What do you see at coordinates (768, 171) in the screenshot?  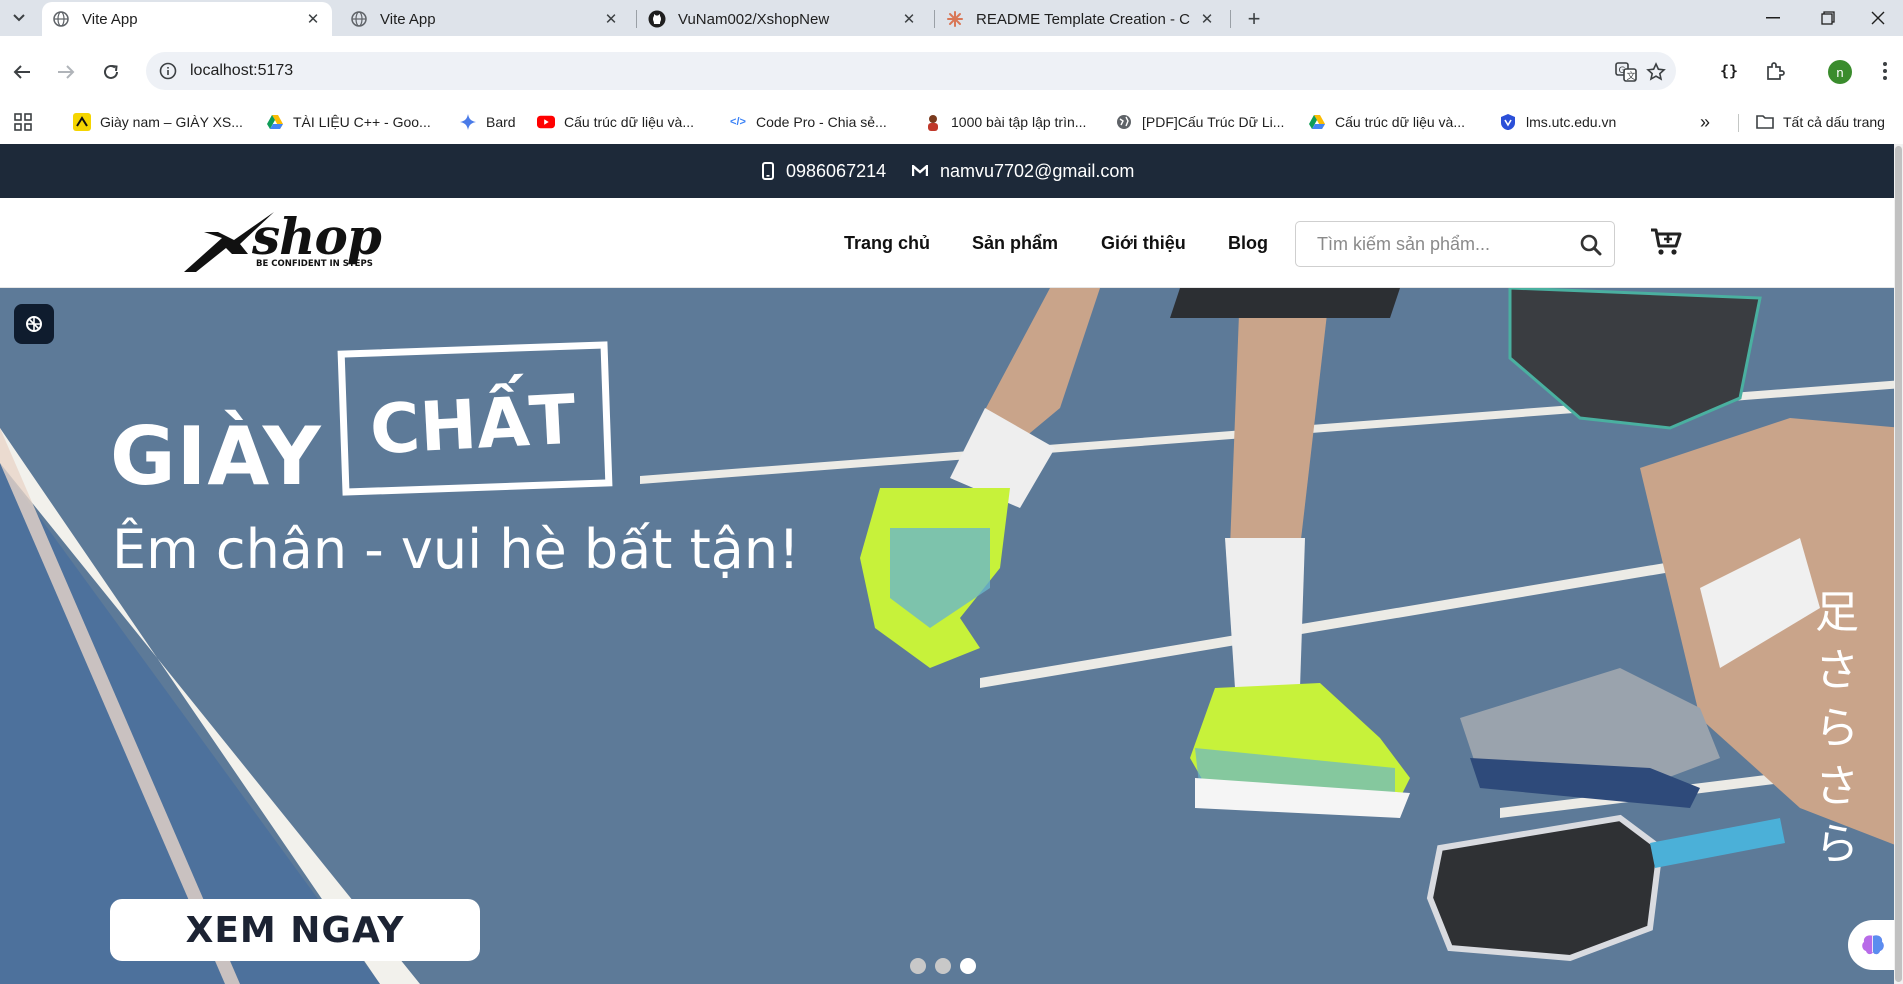 I see `phone-icon` at bounding box center [768, 171].